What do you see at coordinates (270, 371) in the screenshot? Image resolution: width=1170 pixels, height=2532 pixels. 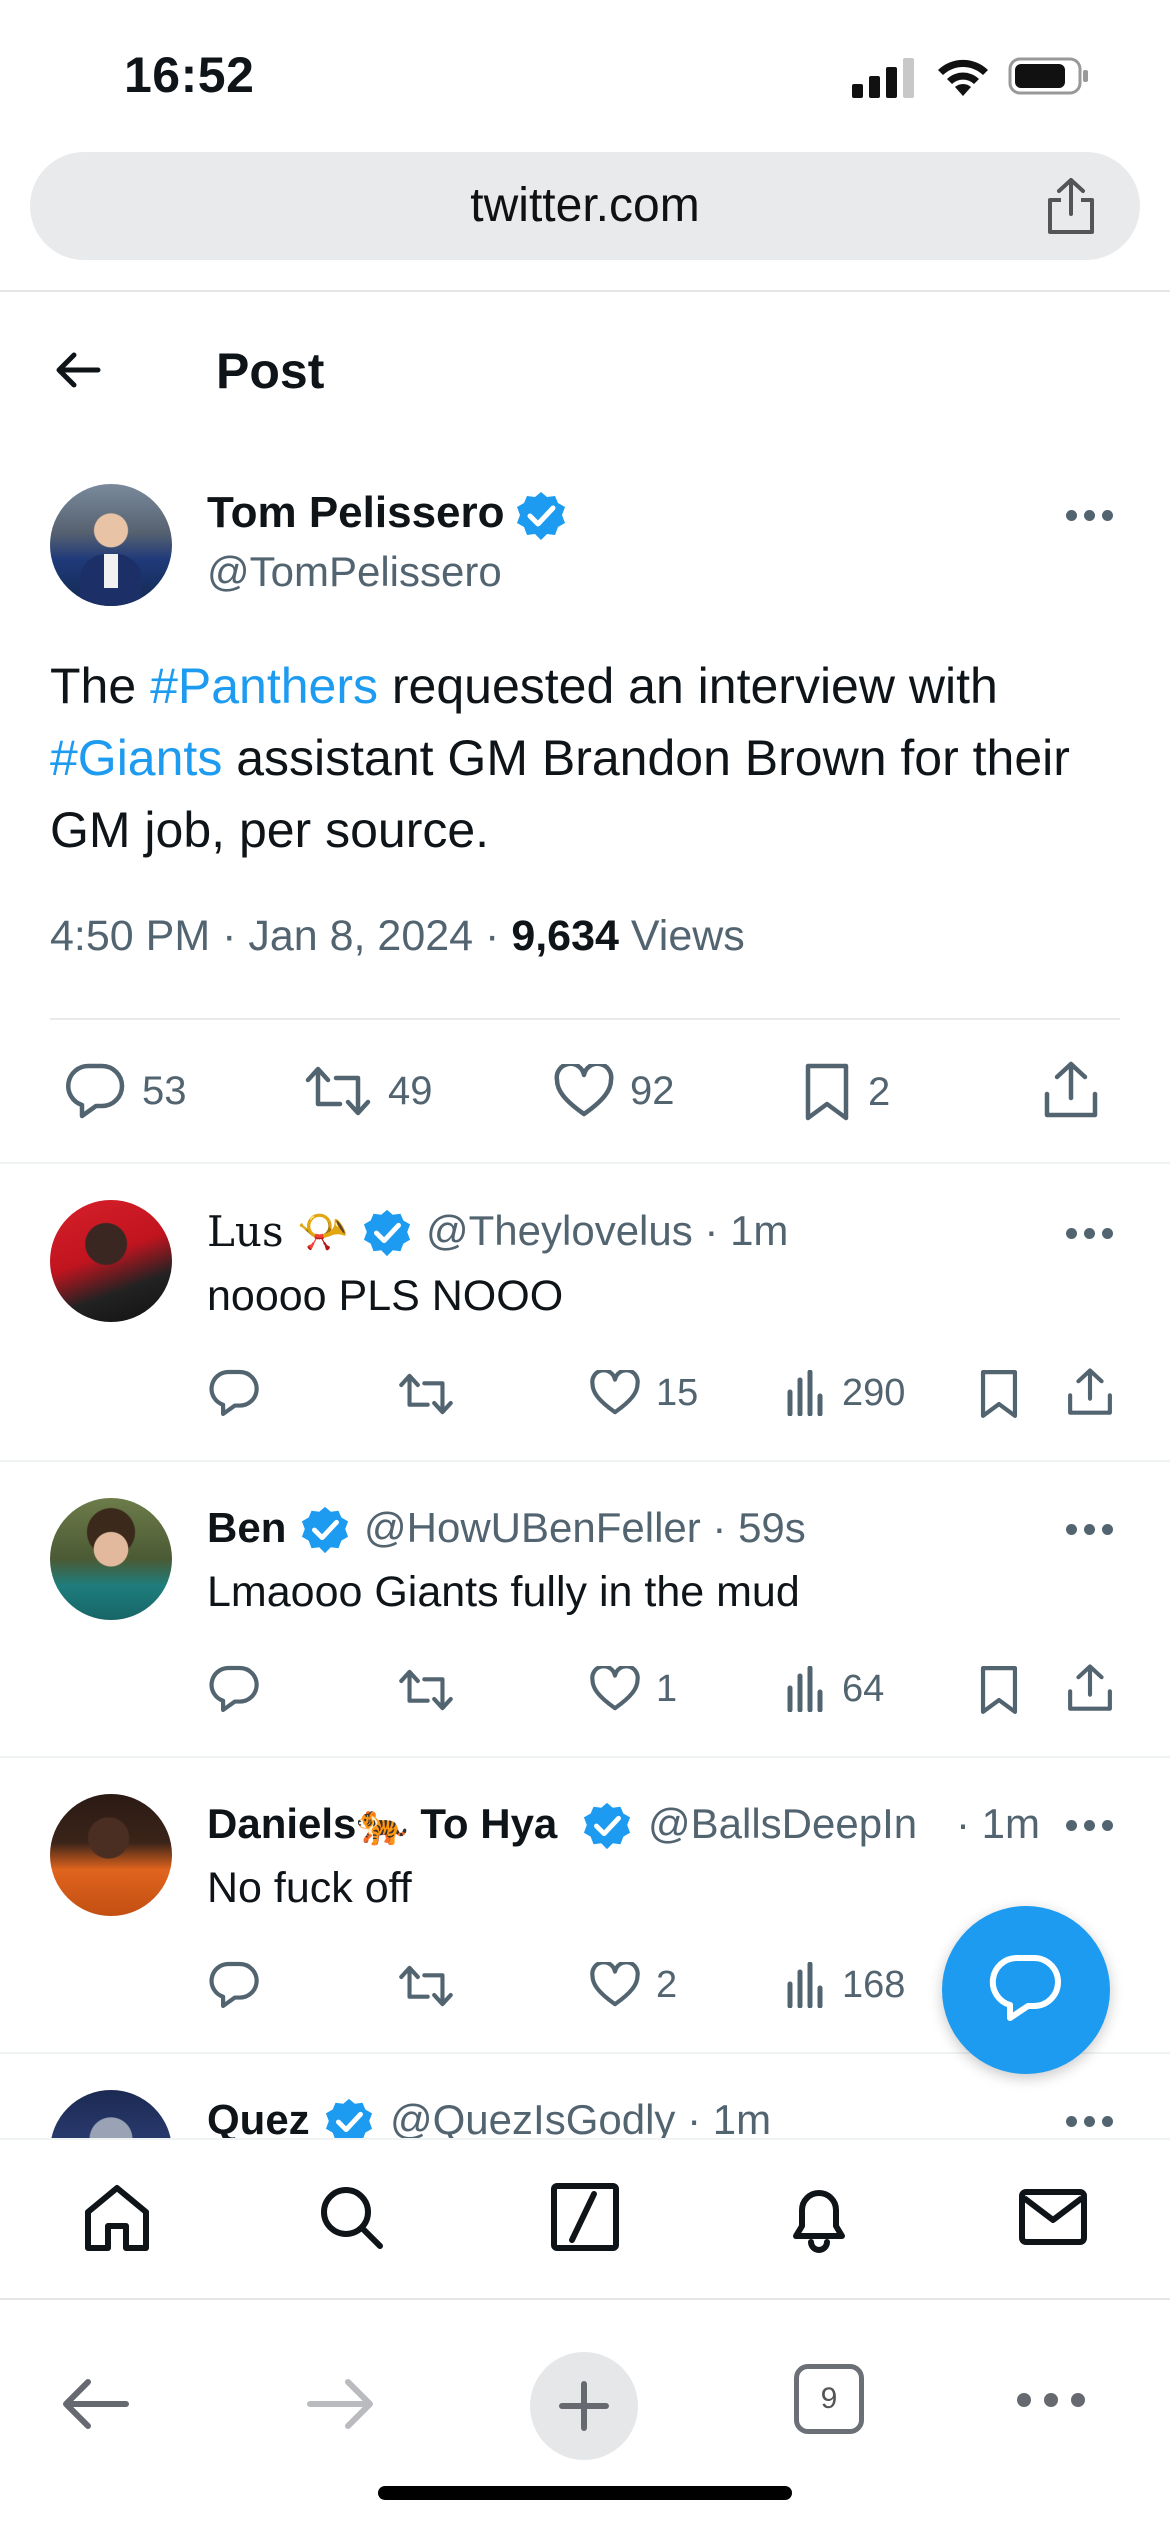 I see `page-title: Post` at bounding box center [270, 371].